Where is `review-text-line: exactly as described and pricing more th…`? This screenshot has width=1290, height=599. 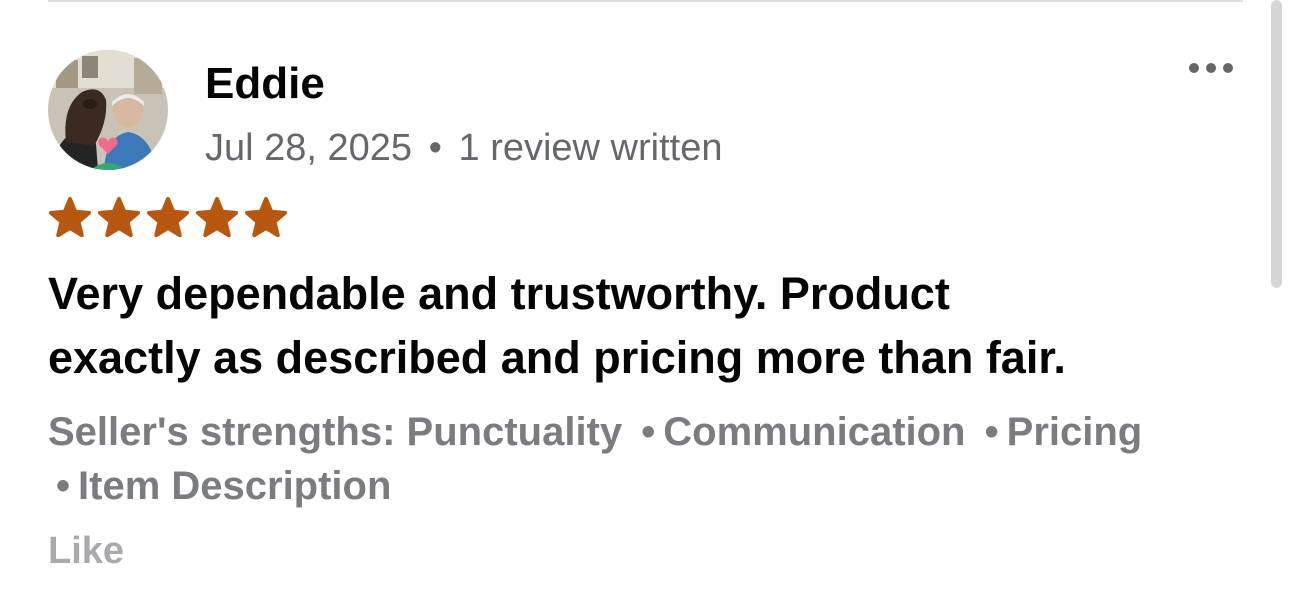 review-text-line: exactly as described and pricing more th… is located at coordinates (557, 357).